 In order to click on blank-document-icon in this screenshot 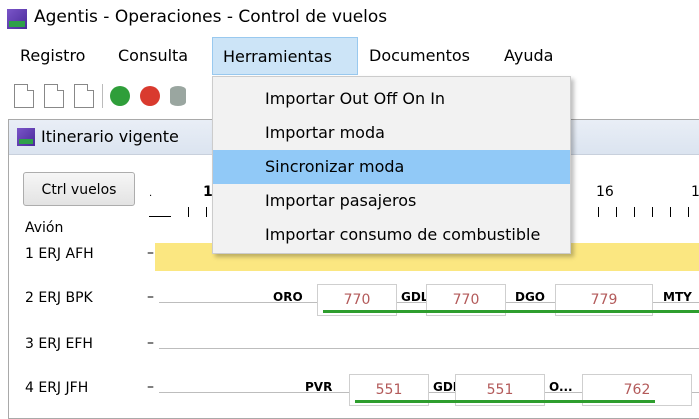, I will do `click(54, 96)`.